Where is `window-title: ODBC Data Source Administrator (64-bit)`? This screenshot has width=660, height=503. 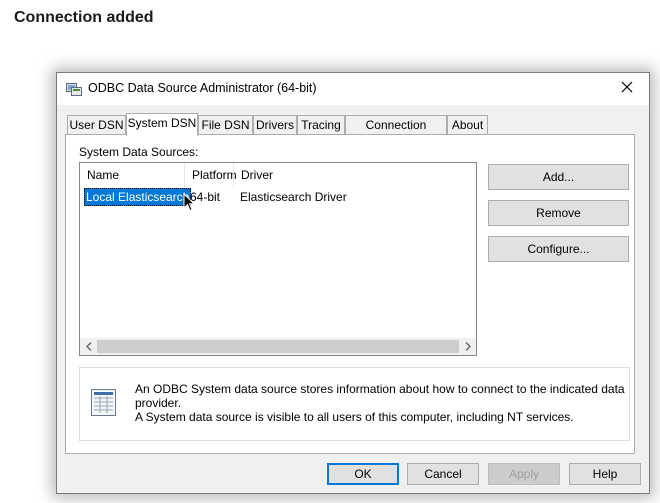 window-title: ODBC Data Source Administrator (64-bit) is located at coordinates (202, 88).